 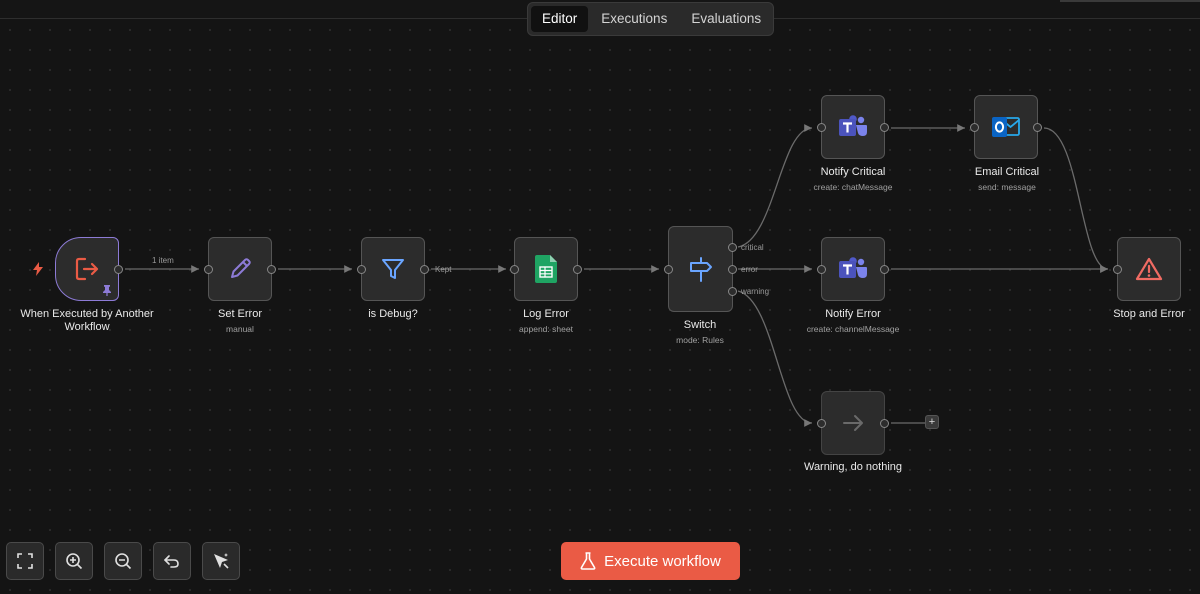 What do you see at coordinates (240, 329) in the screenshot?
I see `node-subtitle: manual` at bounding box center [240, 329].